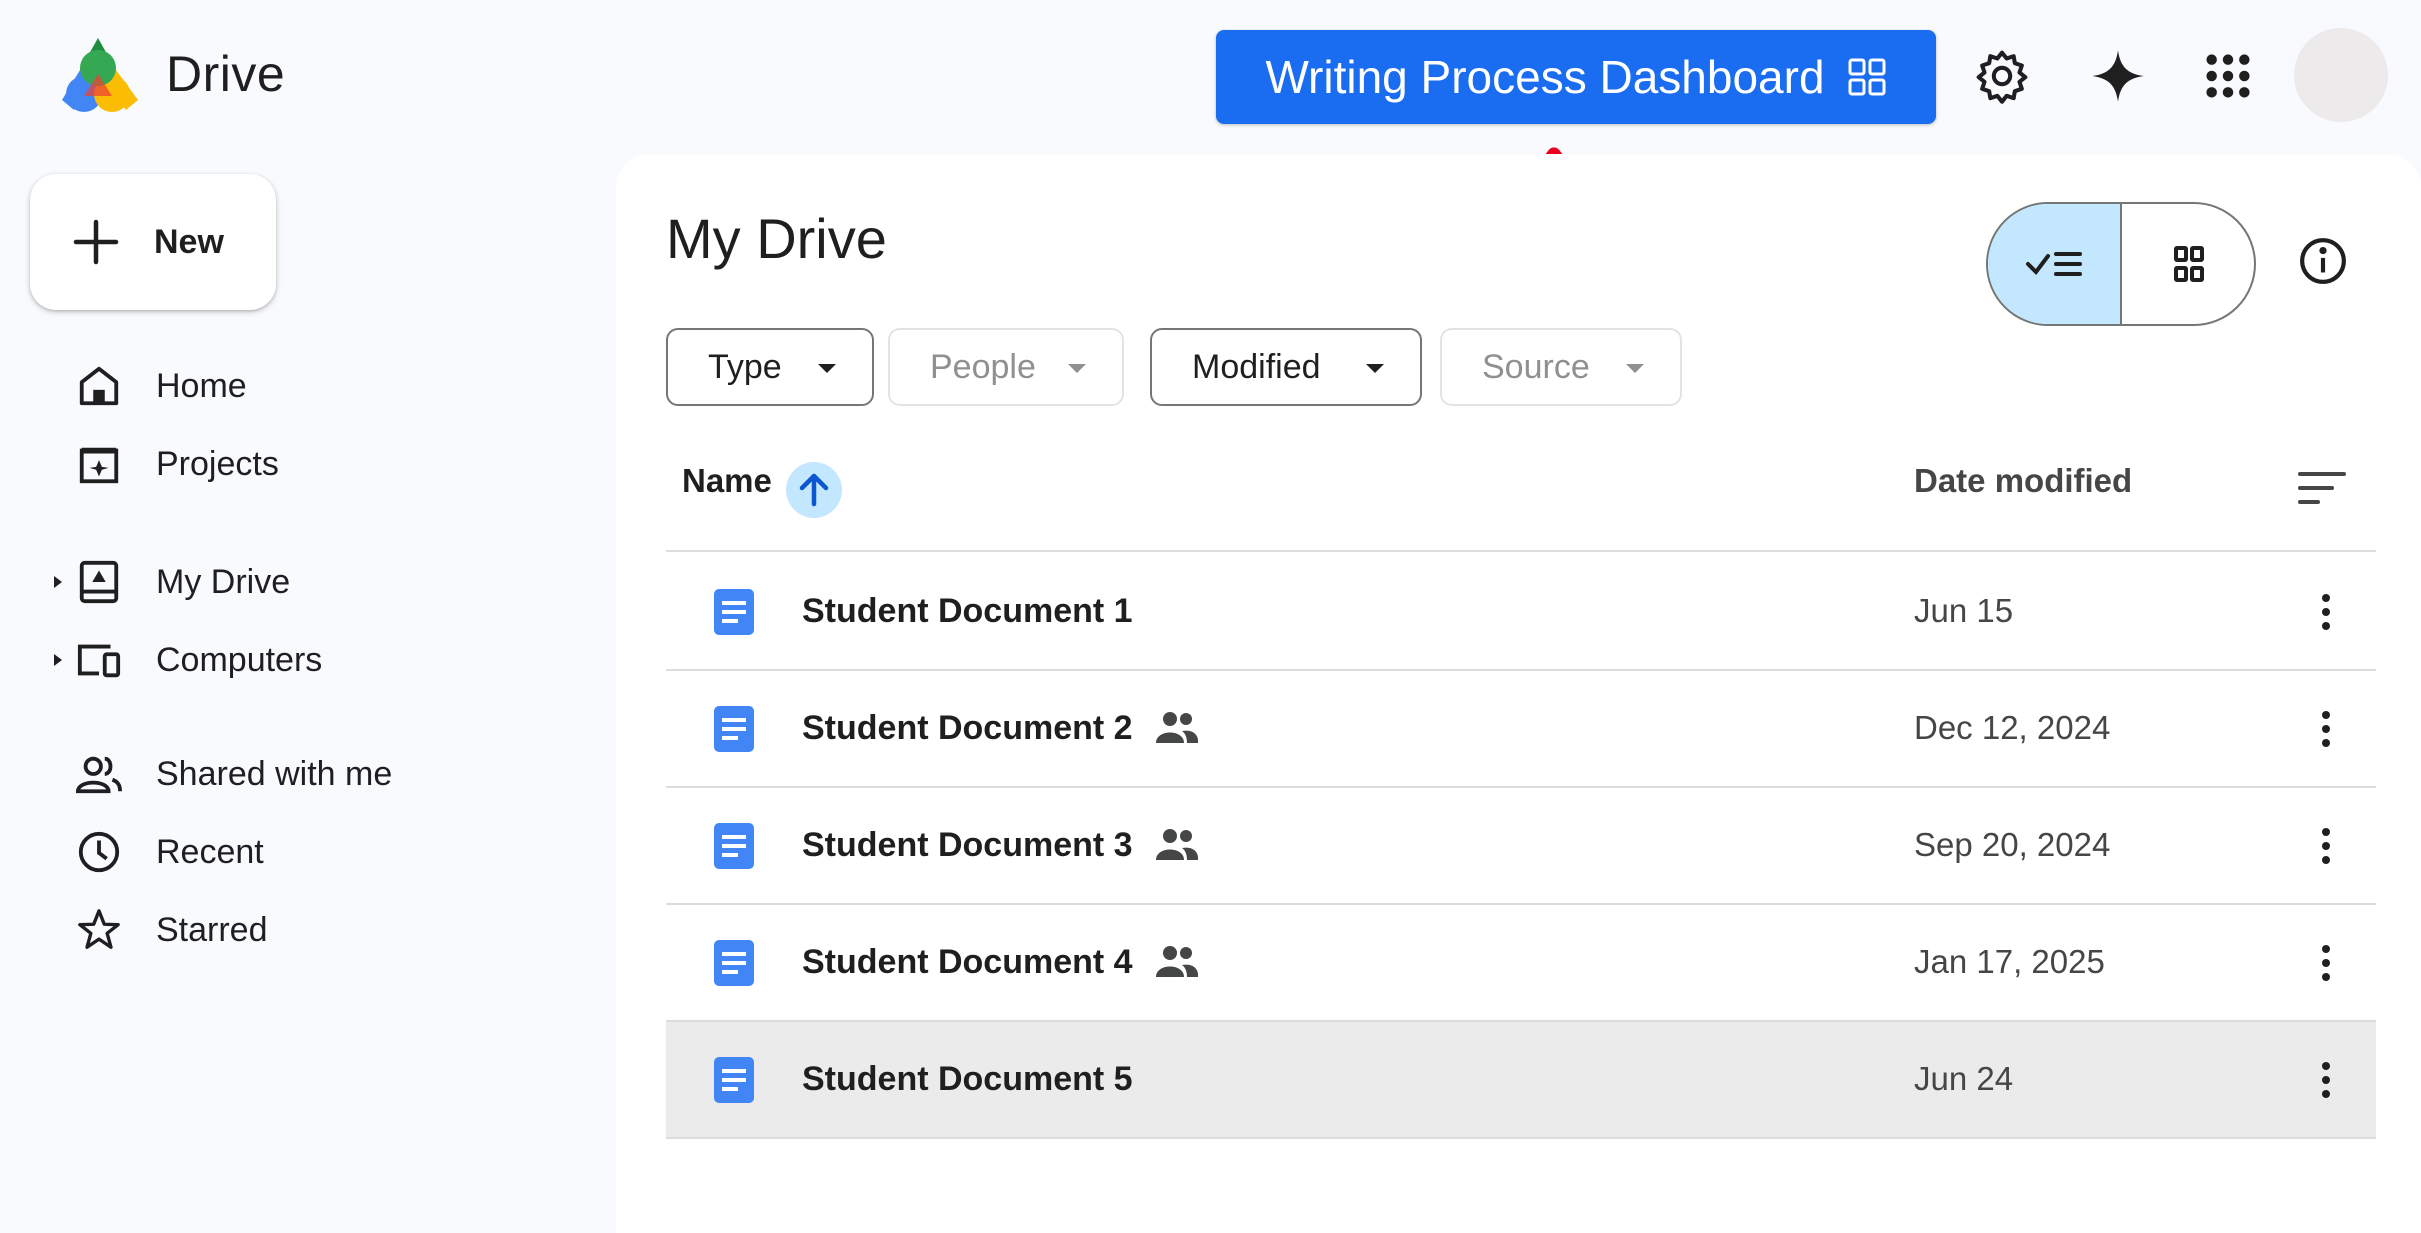  I want to click on arrow-up-icon, so click(814, 490).